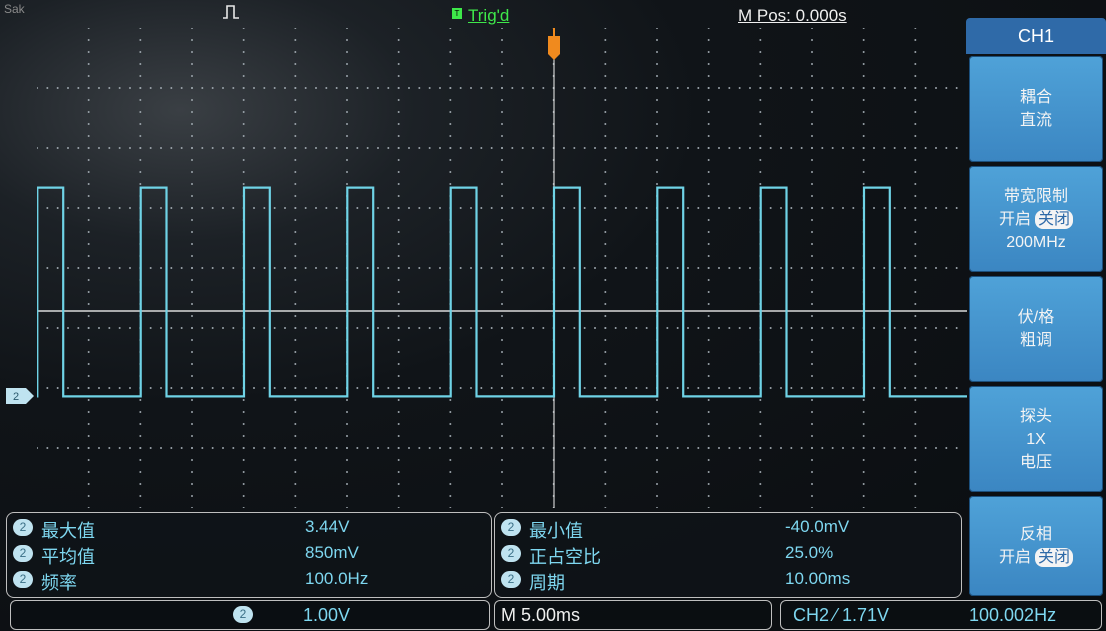 The image size is (1106, 631). I want to click on bandwidth-limit-button: 带宽限制 开启 关闭 200MHz, so click(1036, 219).